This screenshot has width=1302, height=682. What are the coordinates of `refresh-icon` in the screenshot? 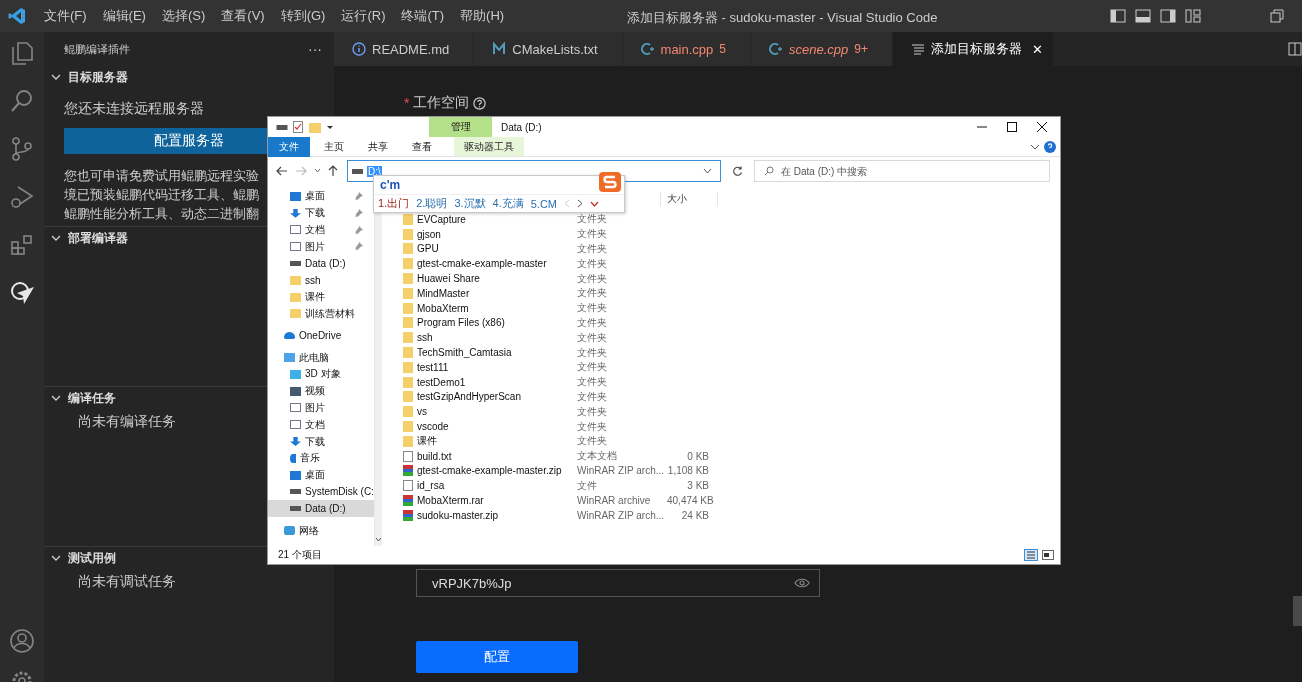 It's located at (737, 171).